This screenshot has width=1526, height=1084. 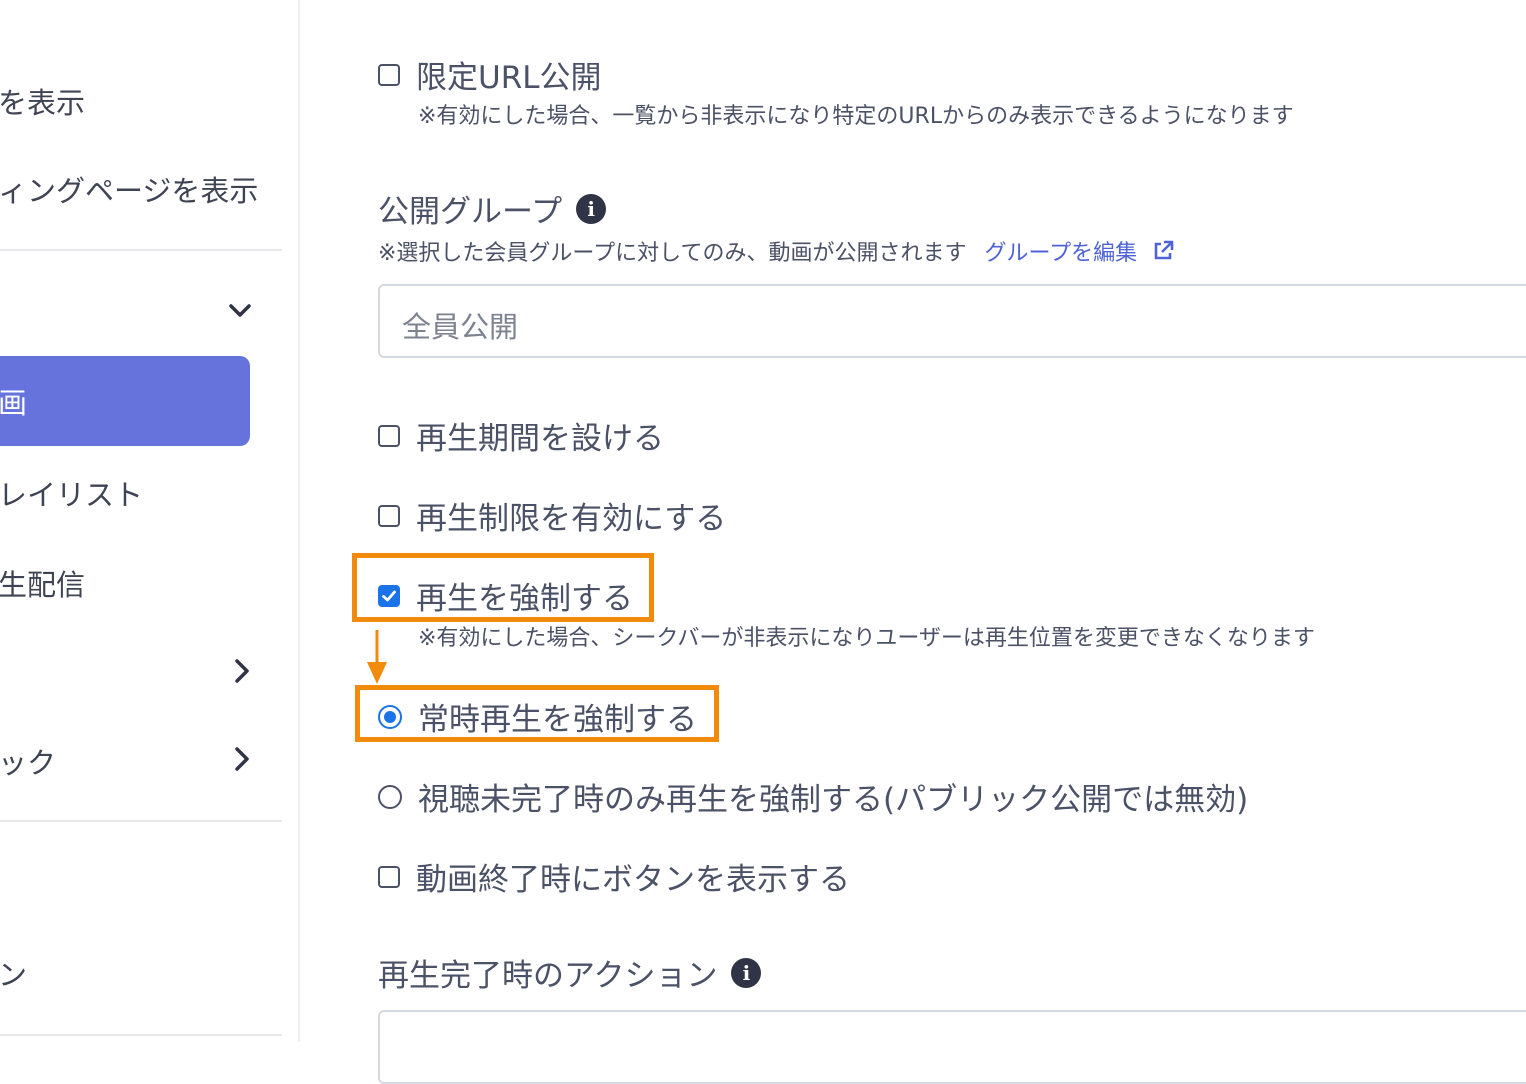 I want to click on public-group-note-row: ※選択した会員グループに対してのみ、動画が公開されます グループを編集, so click(x=776, y=251).